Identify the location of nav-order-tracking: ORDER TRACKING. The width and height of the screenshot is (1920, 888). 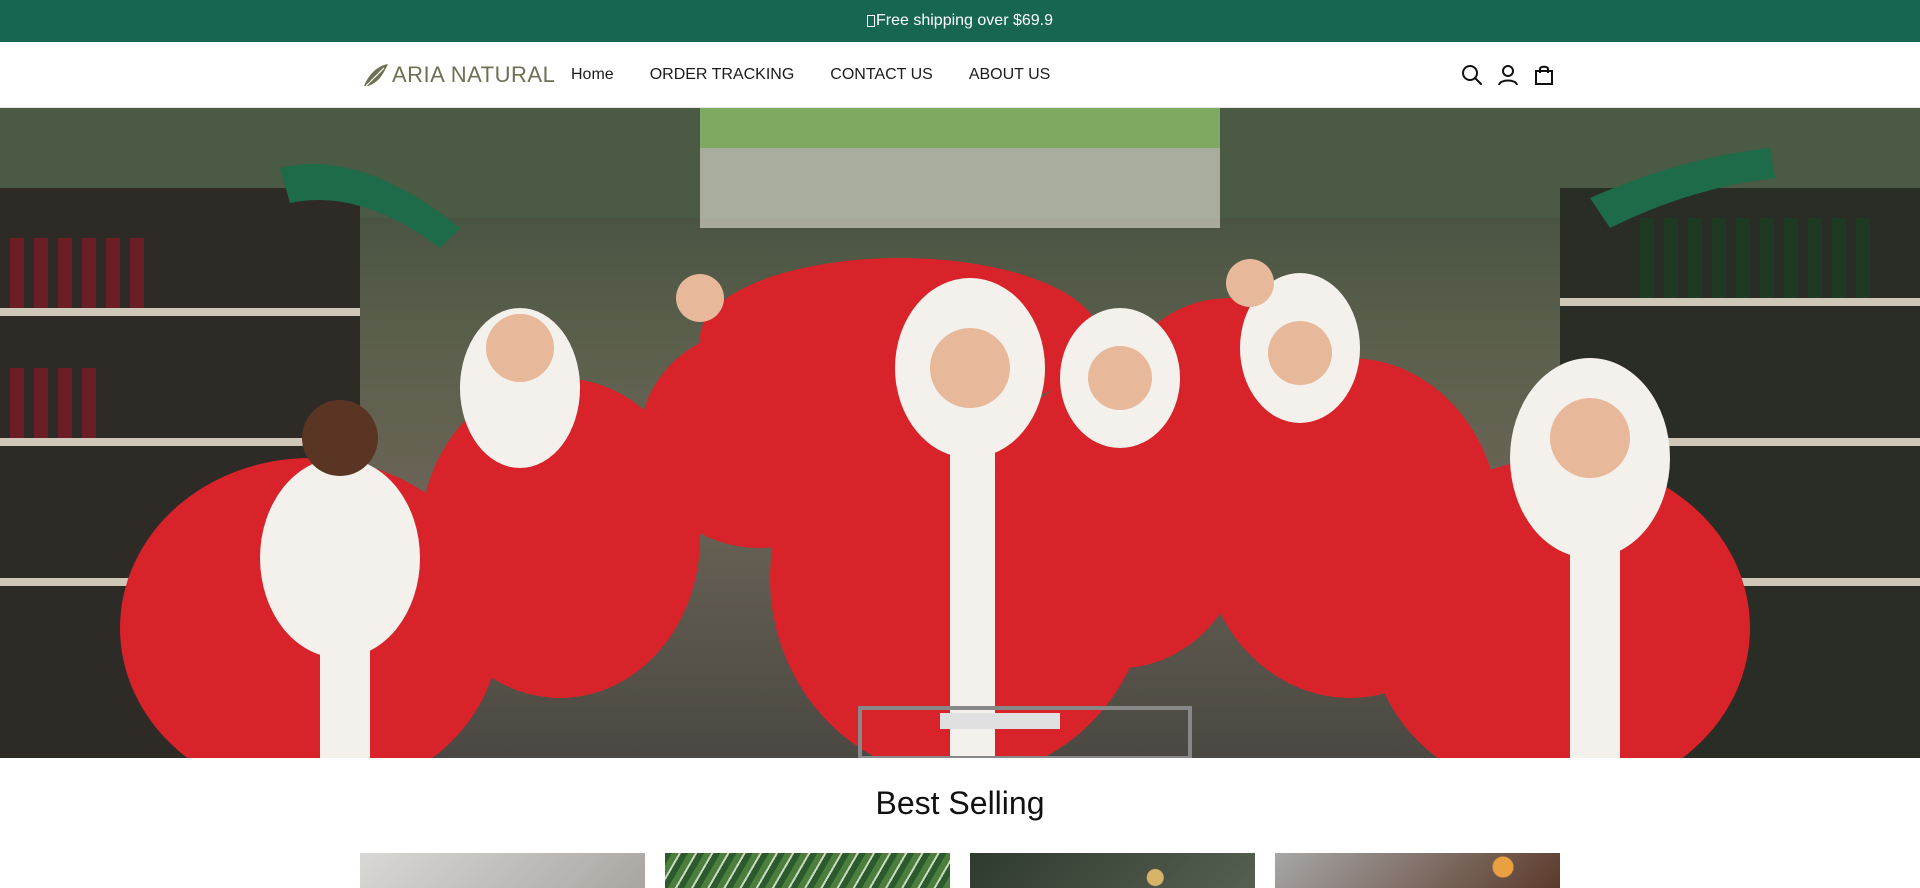
(722, 75).